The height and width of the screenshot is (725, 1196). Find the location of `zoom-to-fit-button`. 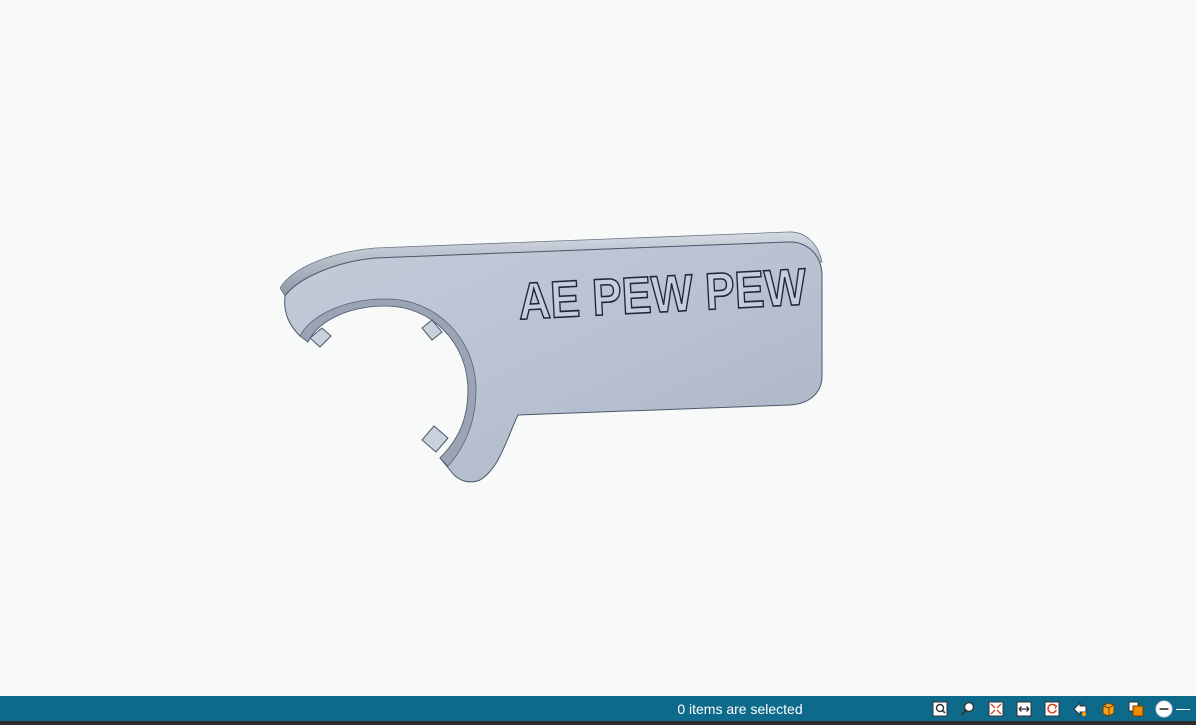

zoom-to-fit-button is located at coordinates (940, 709).